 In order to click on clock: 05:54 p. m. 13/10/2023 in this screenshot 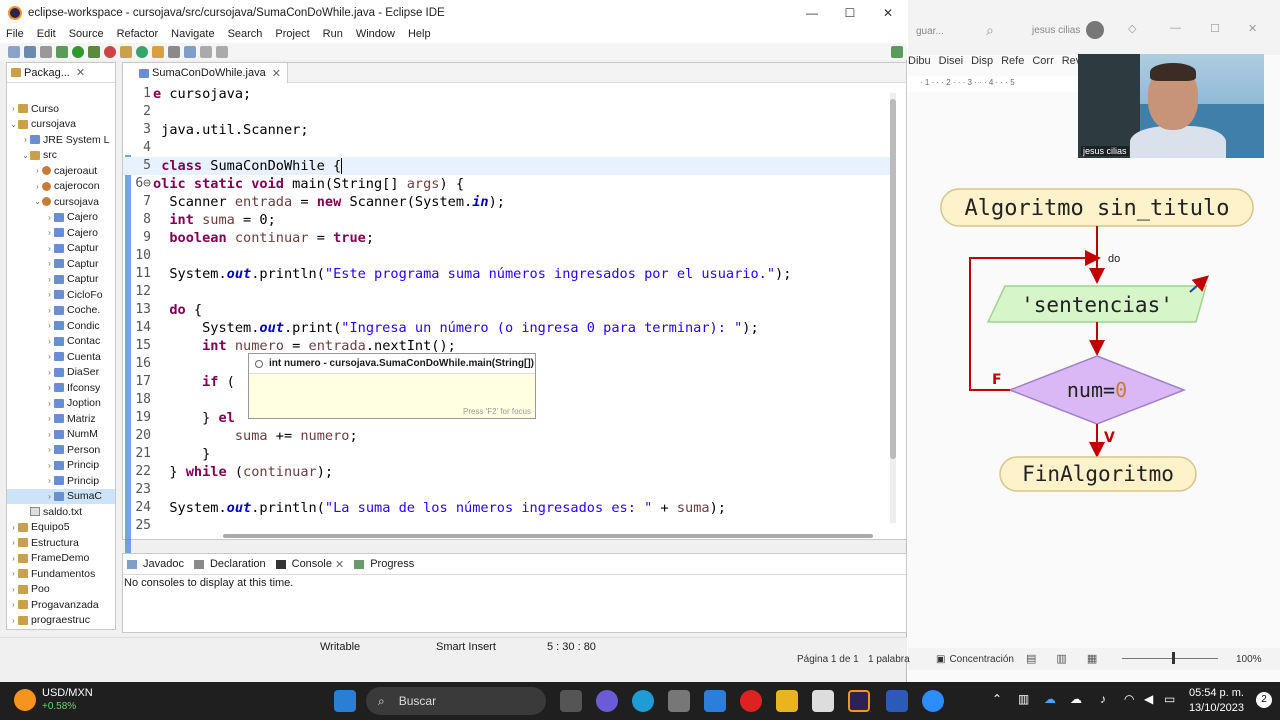, I will do `click(1216, 701)`.